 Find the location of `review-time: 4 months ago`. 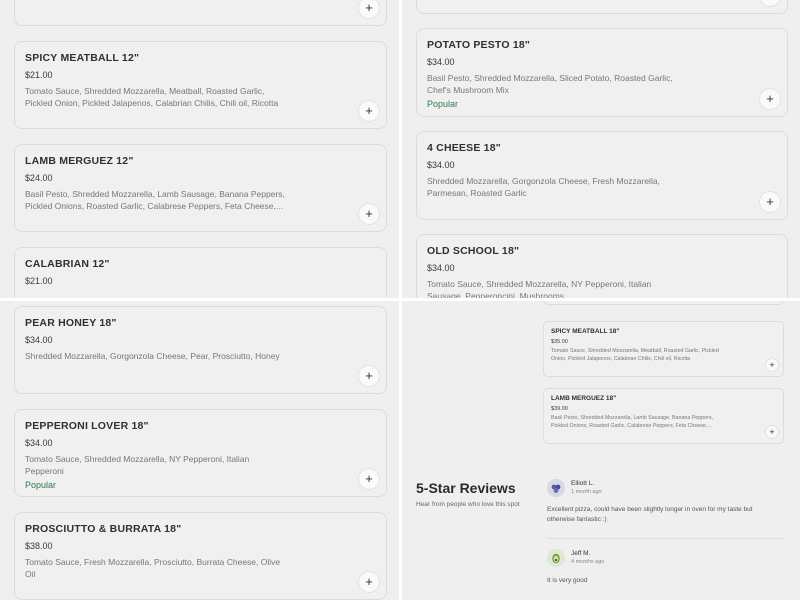

review-time: 4 months ago is located at coordinates (588, 562).